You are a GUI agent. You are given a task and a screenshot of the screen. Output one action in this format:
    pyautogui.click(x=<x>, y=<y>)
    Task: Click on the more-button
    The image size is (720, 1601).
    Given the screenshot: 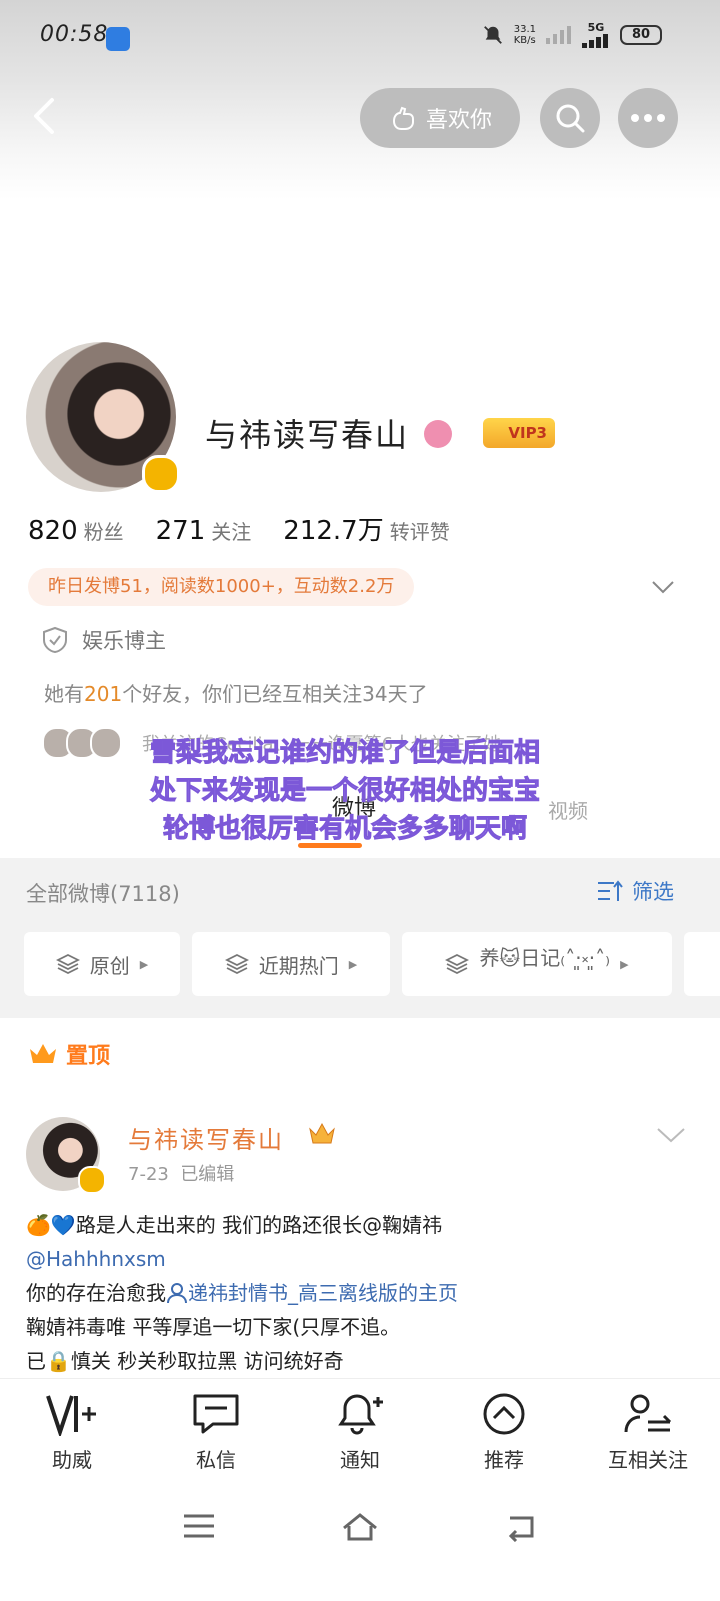 What is the action you would take?
    pyautogui.click(x=648, y=118)
    